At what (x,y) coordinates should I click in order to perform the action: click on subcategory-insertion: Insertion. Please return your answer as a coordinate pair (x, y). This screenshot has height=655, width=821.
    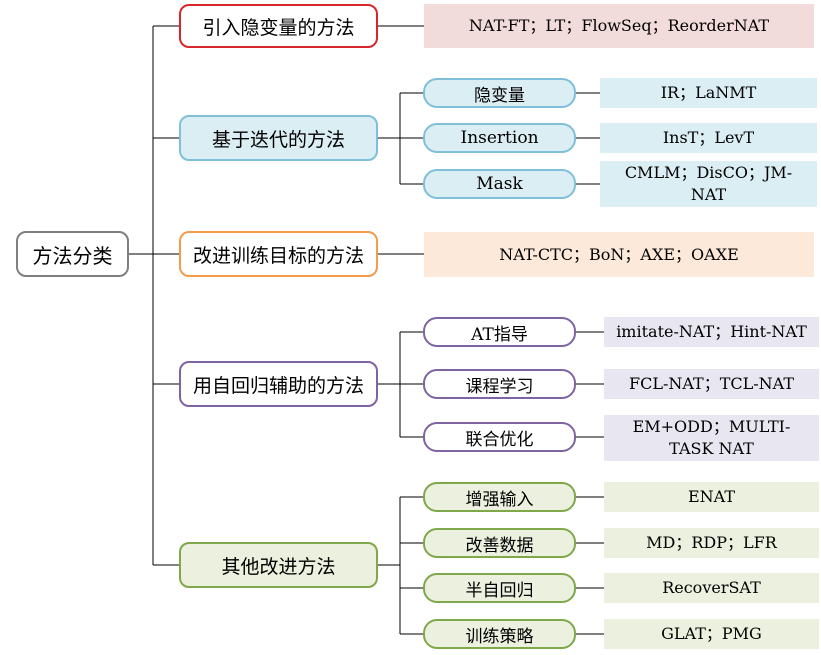
    Looking at the image, I should click on (499, 138).